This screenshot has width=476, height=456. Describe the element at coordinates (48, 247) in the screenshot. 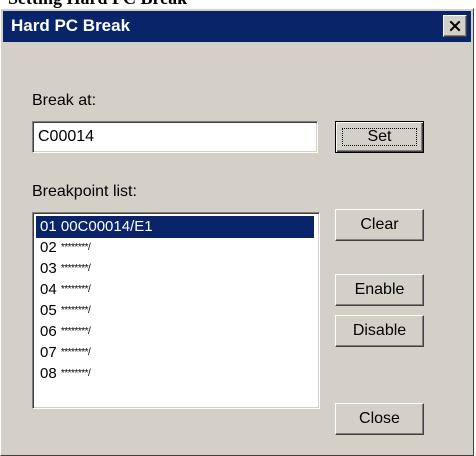

I see `breakpoint-number: 02` at that location.